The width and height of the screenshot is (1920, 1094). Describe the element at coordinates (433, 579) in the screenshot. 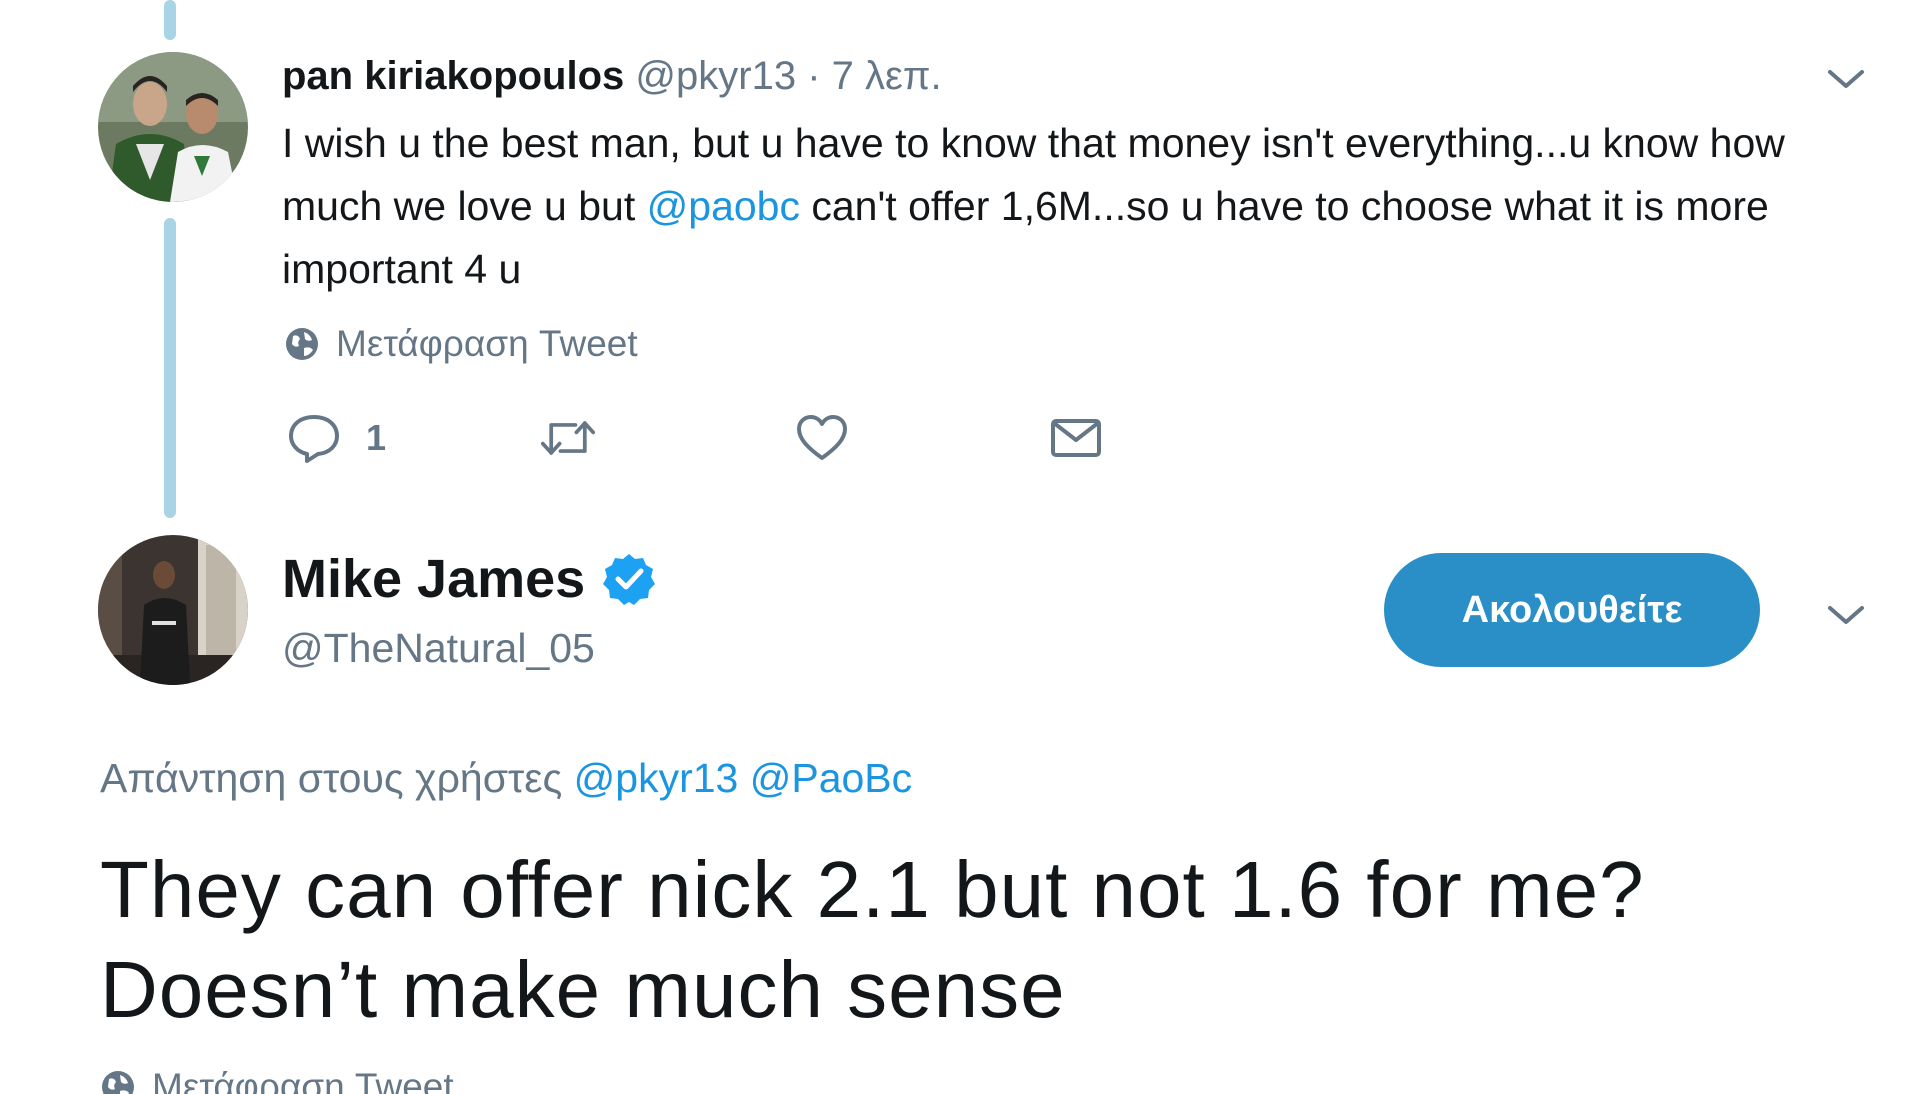

I see `author-name: Mike James` at that location.